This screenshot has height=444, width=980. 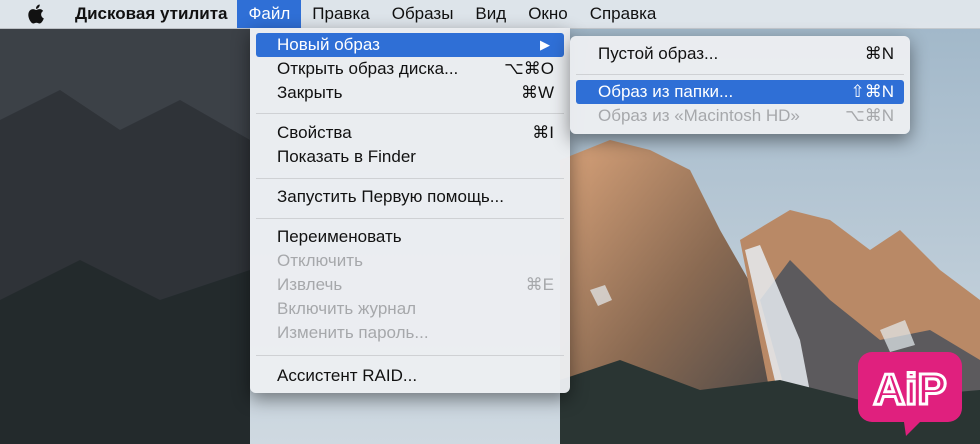 I want to click on menu-file: Файл, so click(x=269, y=14).